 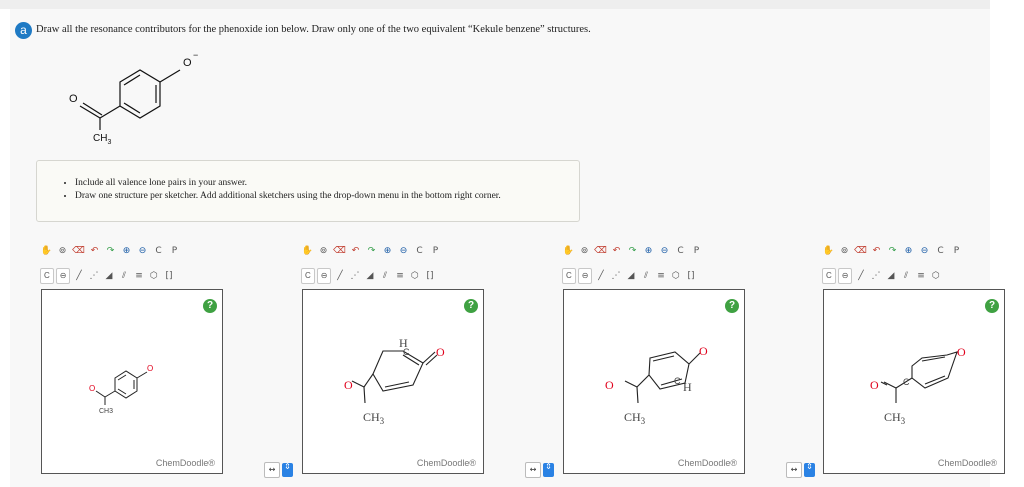 I want to click on sketch-canvas: ? O O CH3 ChemDoodle®, so click(x=132, y=381).